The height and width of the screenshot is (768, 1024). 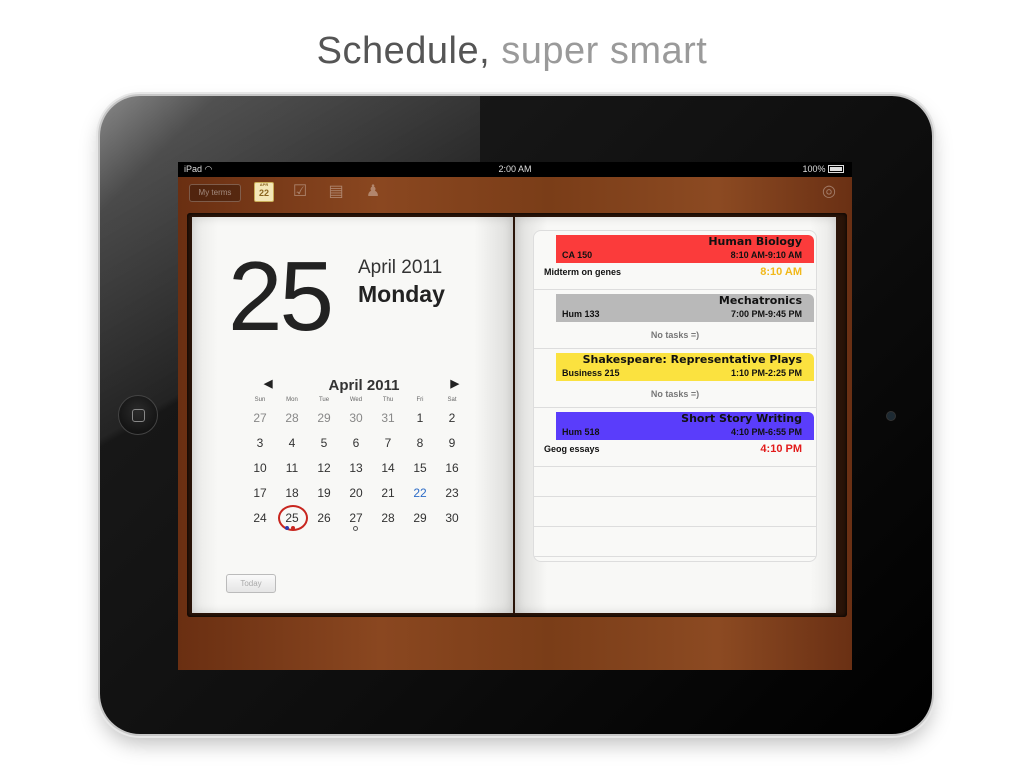 I want to click on mini-calendar-title: April 2011, so click(x=364, y=385).